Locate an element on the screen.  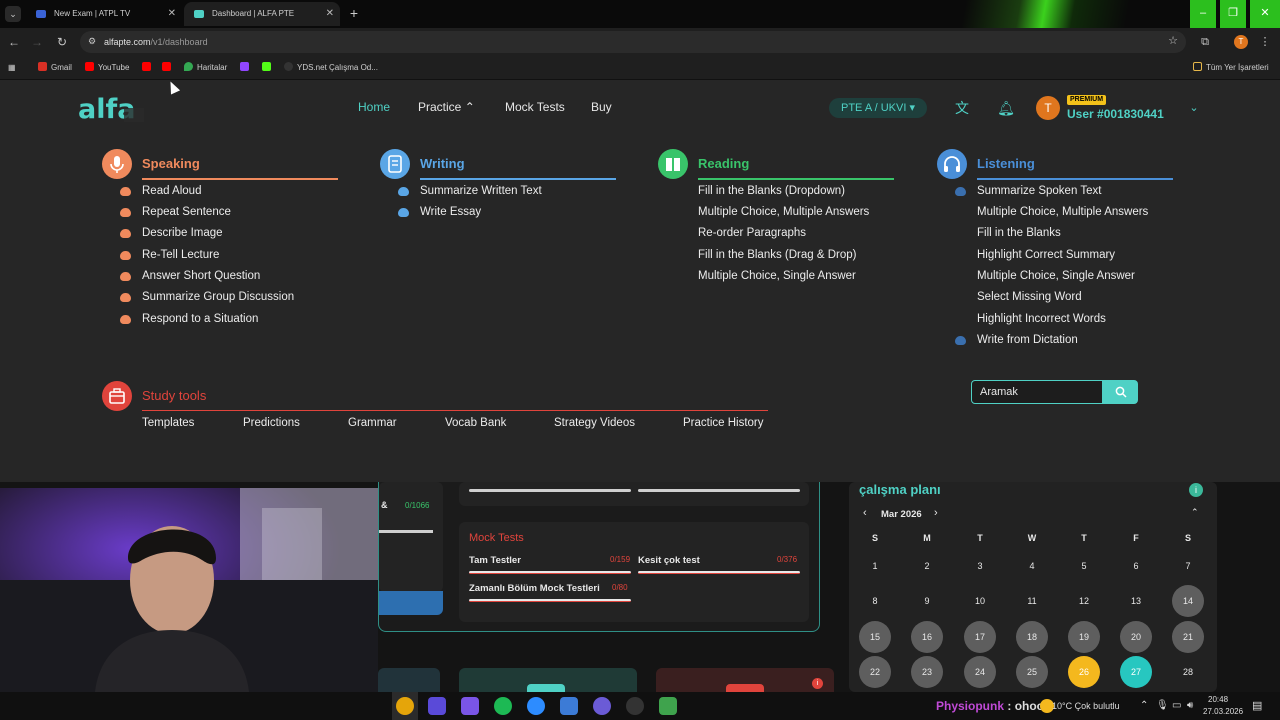
new-tab-button: + is located at coordinates (354, 14).